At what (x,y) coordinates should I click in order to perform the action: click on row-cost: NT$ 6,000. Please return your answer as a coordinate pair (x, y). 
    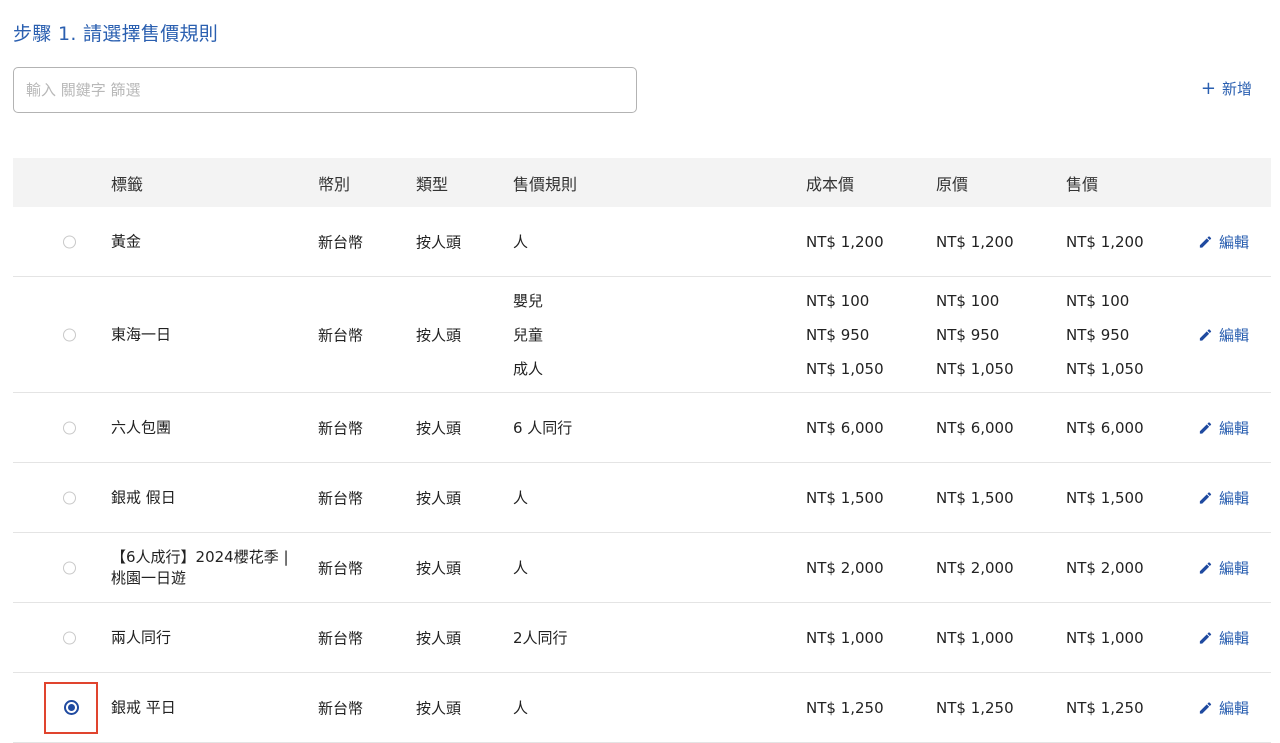
    Looking at the image, I should click on (845, 427).